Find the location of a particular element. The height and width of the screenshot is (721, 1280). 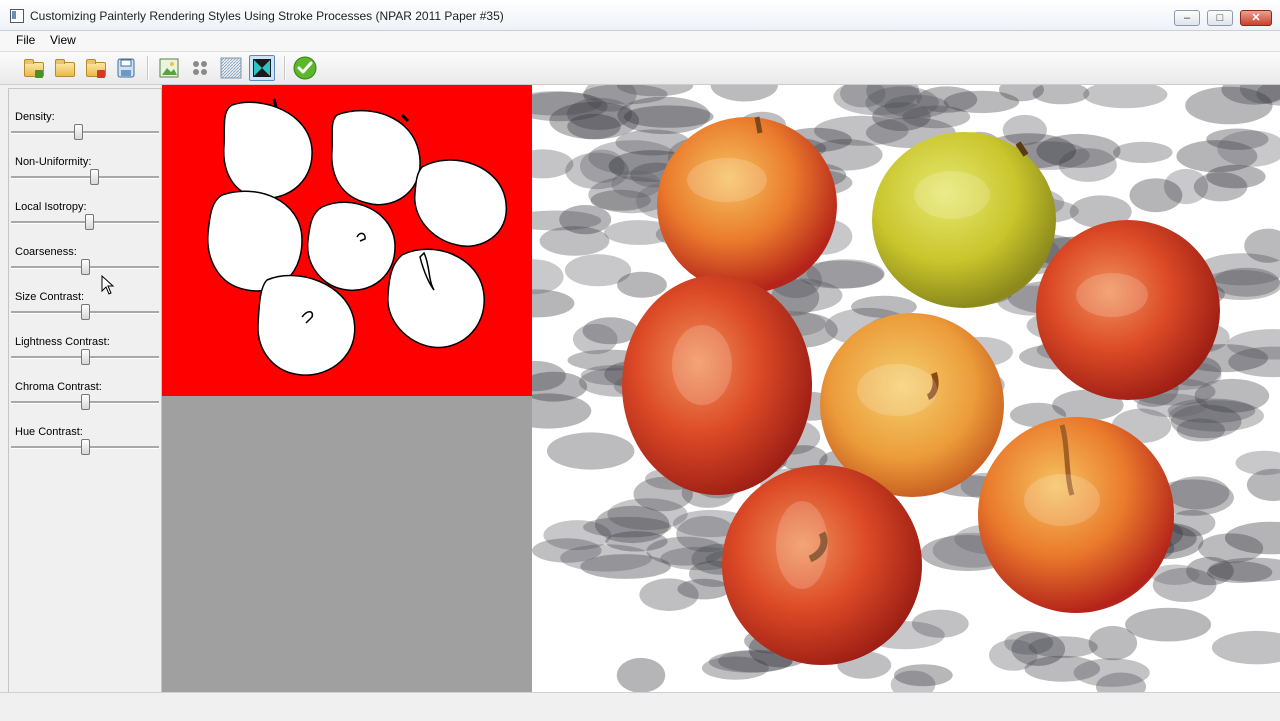

load-image-icon is located at coordinates (169, 68).